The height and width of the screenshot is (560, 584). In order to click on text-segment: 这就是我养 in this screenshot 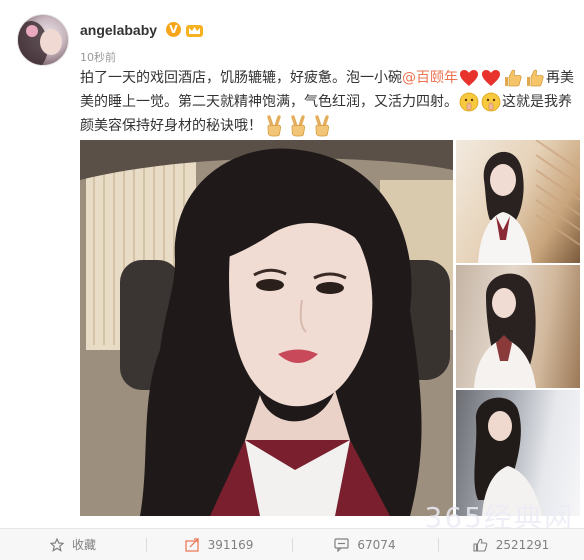, I will do `click(537, 102)`.